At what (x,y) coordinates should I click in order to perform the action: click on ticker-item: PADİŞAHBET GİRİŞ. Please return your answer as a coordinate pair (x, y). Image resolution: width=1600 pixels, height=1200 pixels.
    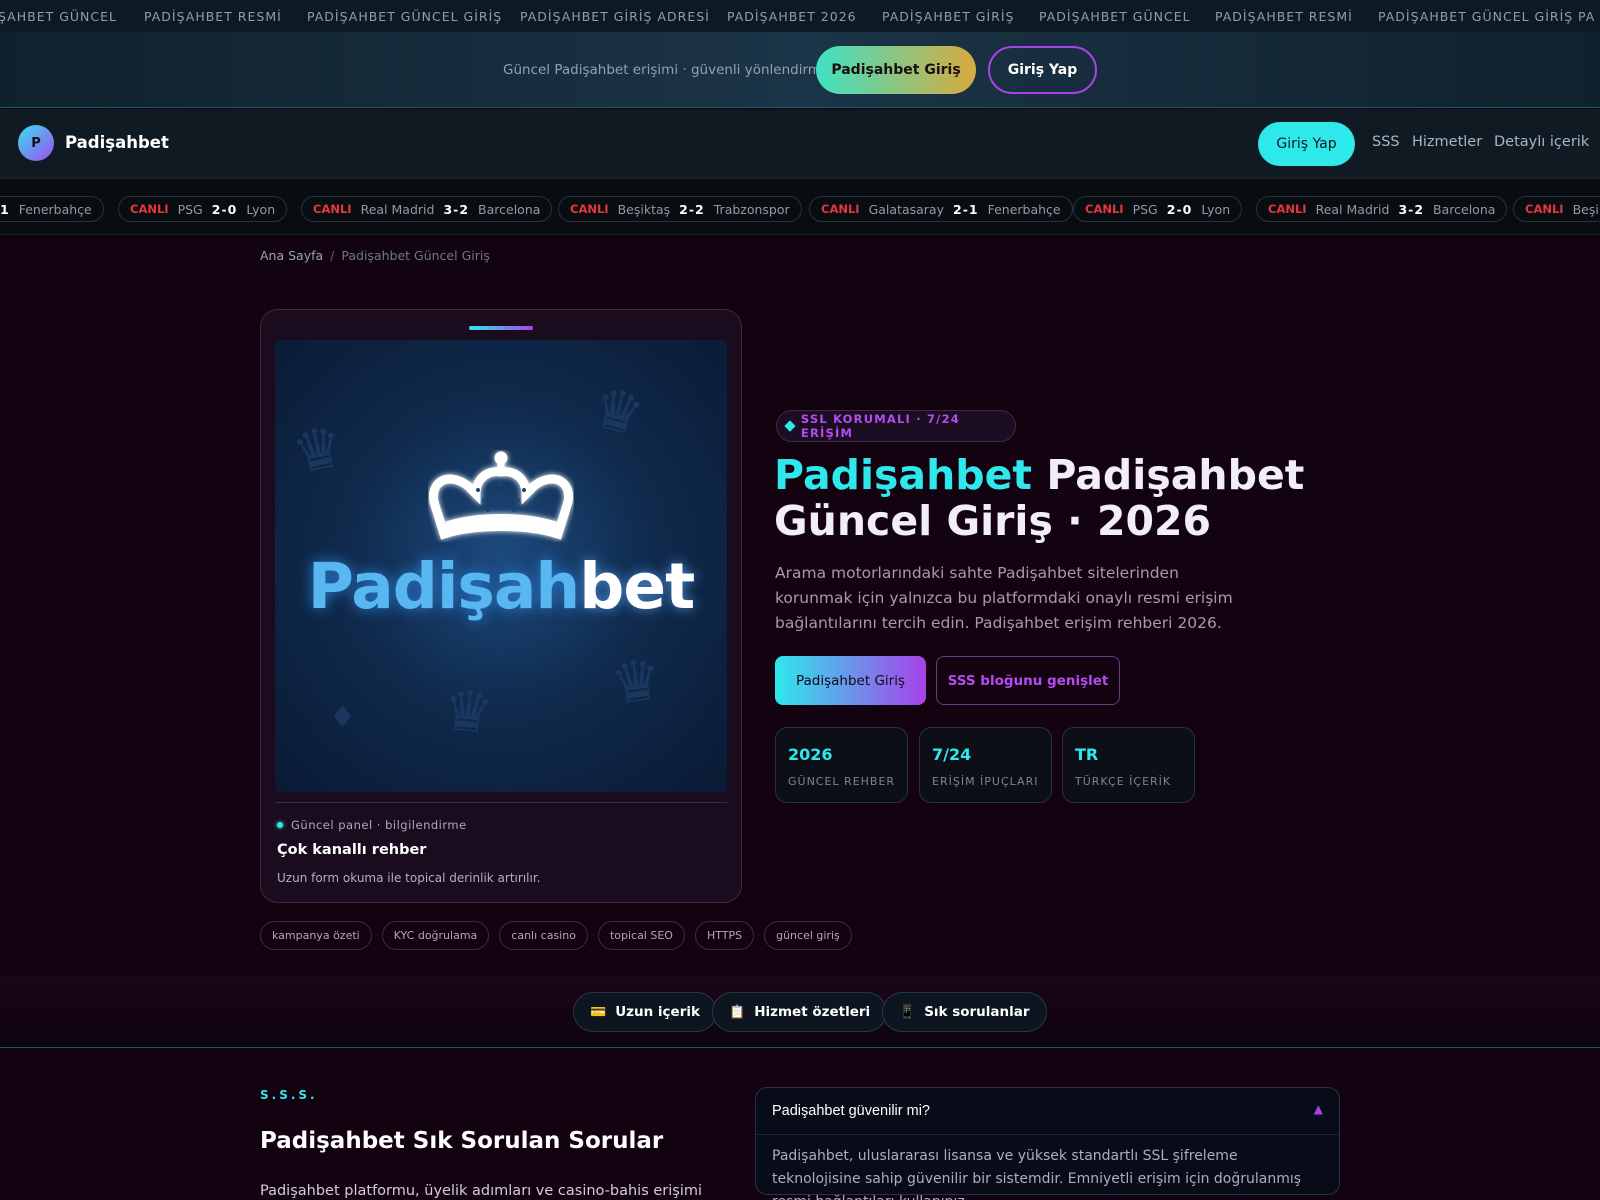
    Looking at the image, I should click on (948, 16).